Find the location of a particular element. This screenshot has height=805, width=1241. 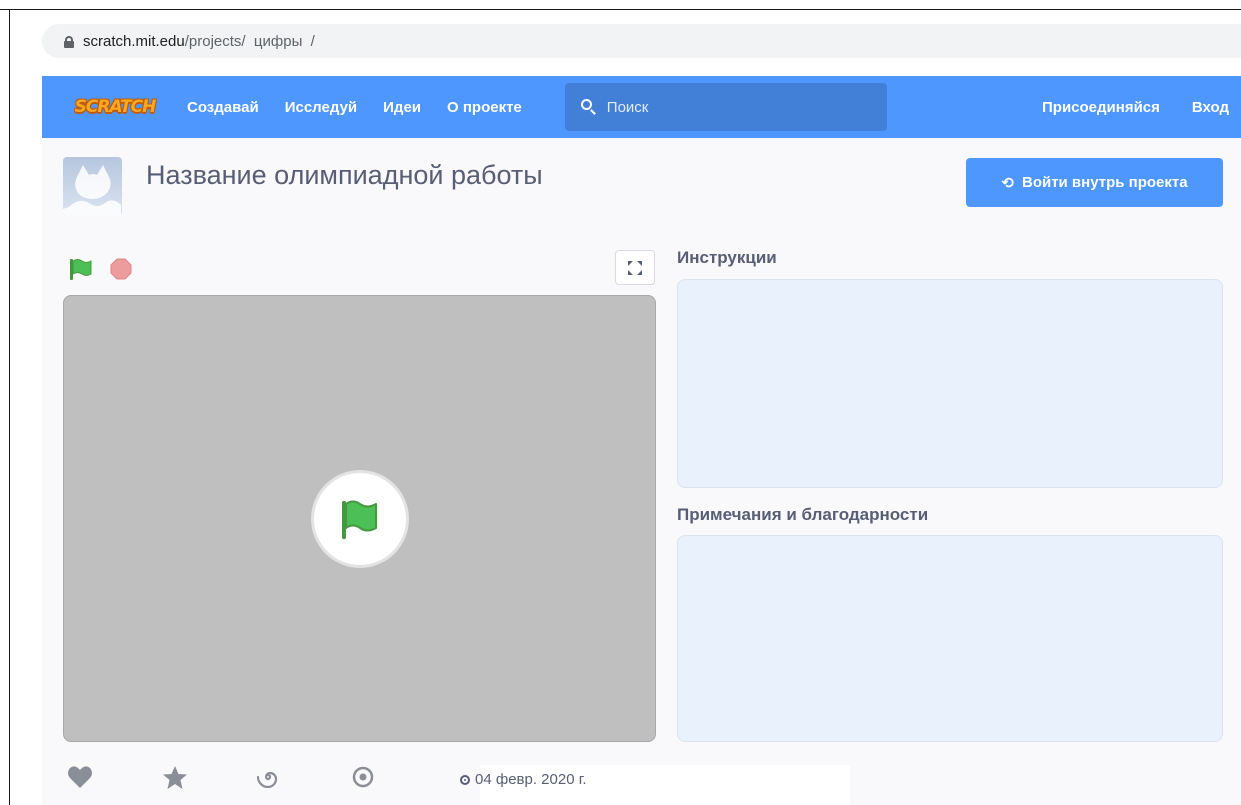

love-button is located at coordinates (80, 779).